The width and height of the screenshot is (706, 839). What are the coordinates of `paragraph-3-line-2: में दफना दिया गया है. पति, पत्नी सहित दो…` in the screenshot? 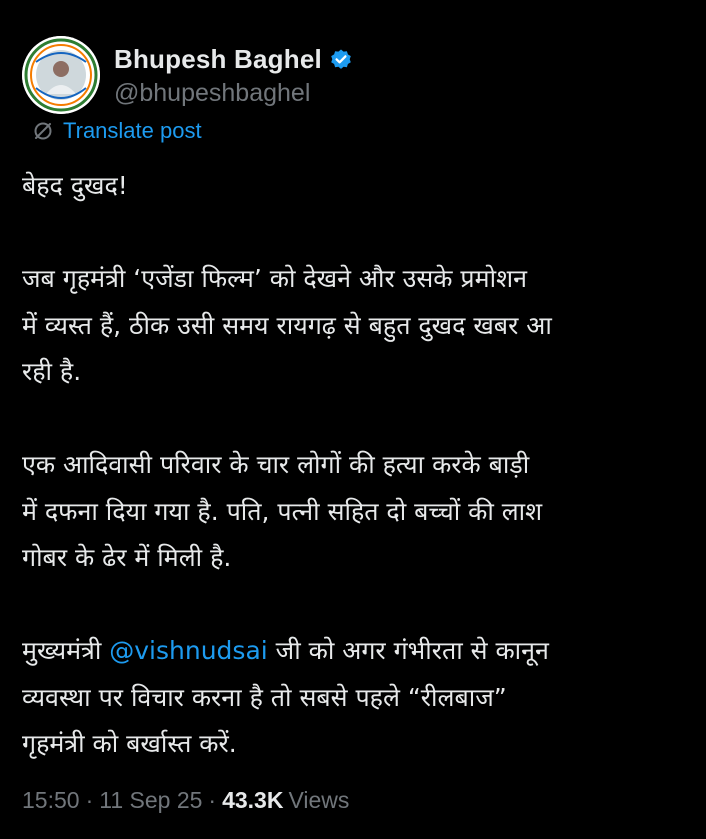 It's located at (282, 511).